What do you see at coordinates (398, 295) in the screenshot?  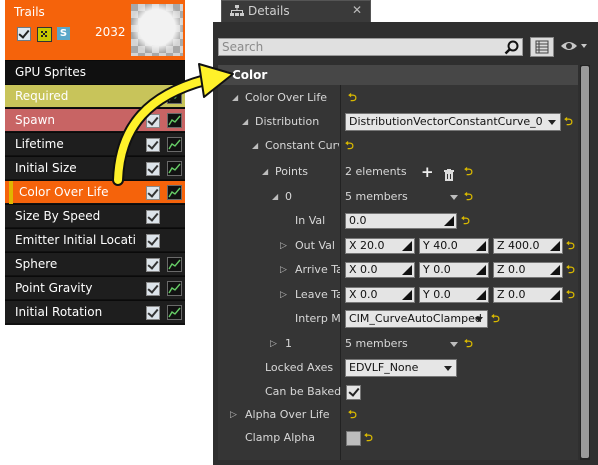 I see `prop-row-leave-tangent: ▷ Leave Ta X 0.0 Y 0.0 Z 0.0 ⮌` at bounding box center [398, 295].